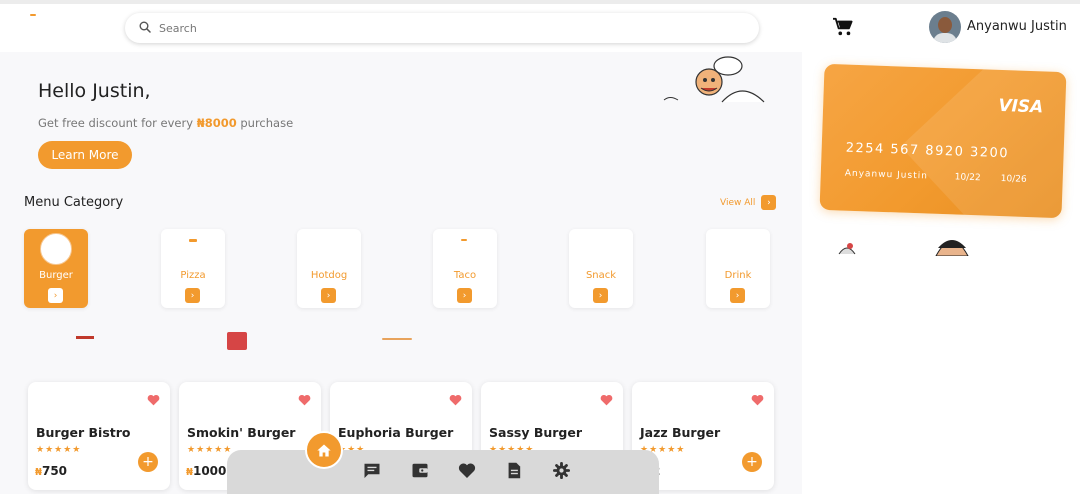  I want to click on gear-icon, so click(561, 470).